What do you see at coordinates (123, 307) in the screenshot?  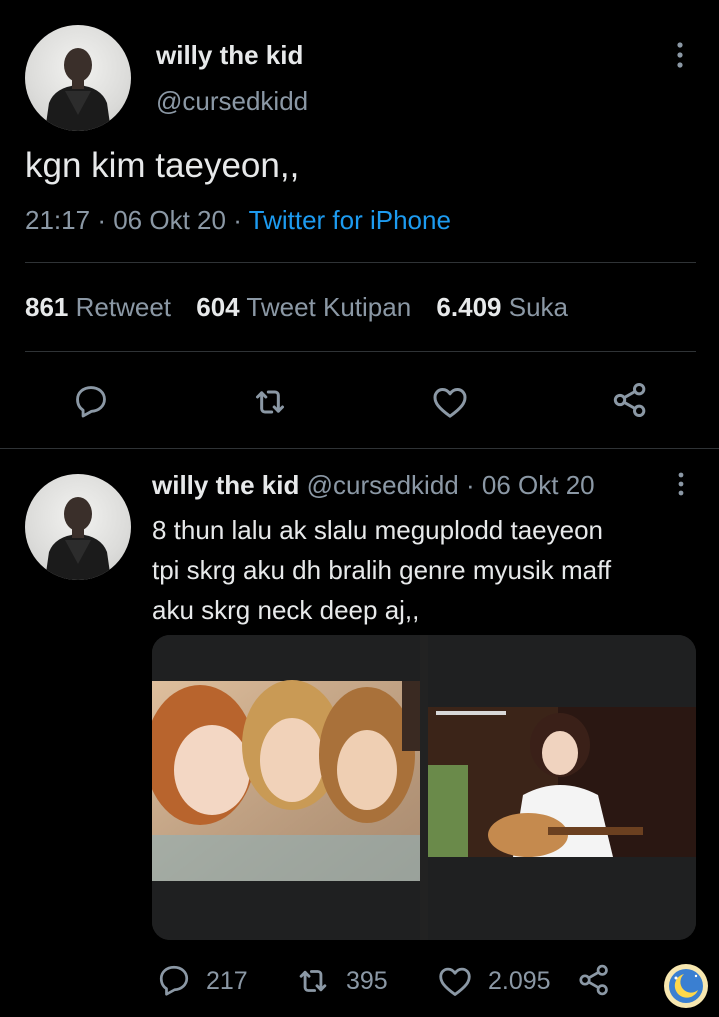 I see `retweet-label: Retweet` at bounding box center [123, 307].